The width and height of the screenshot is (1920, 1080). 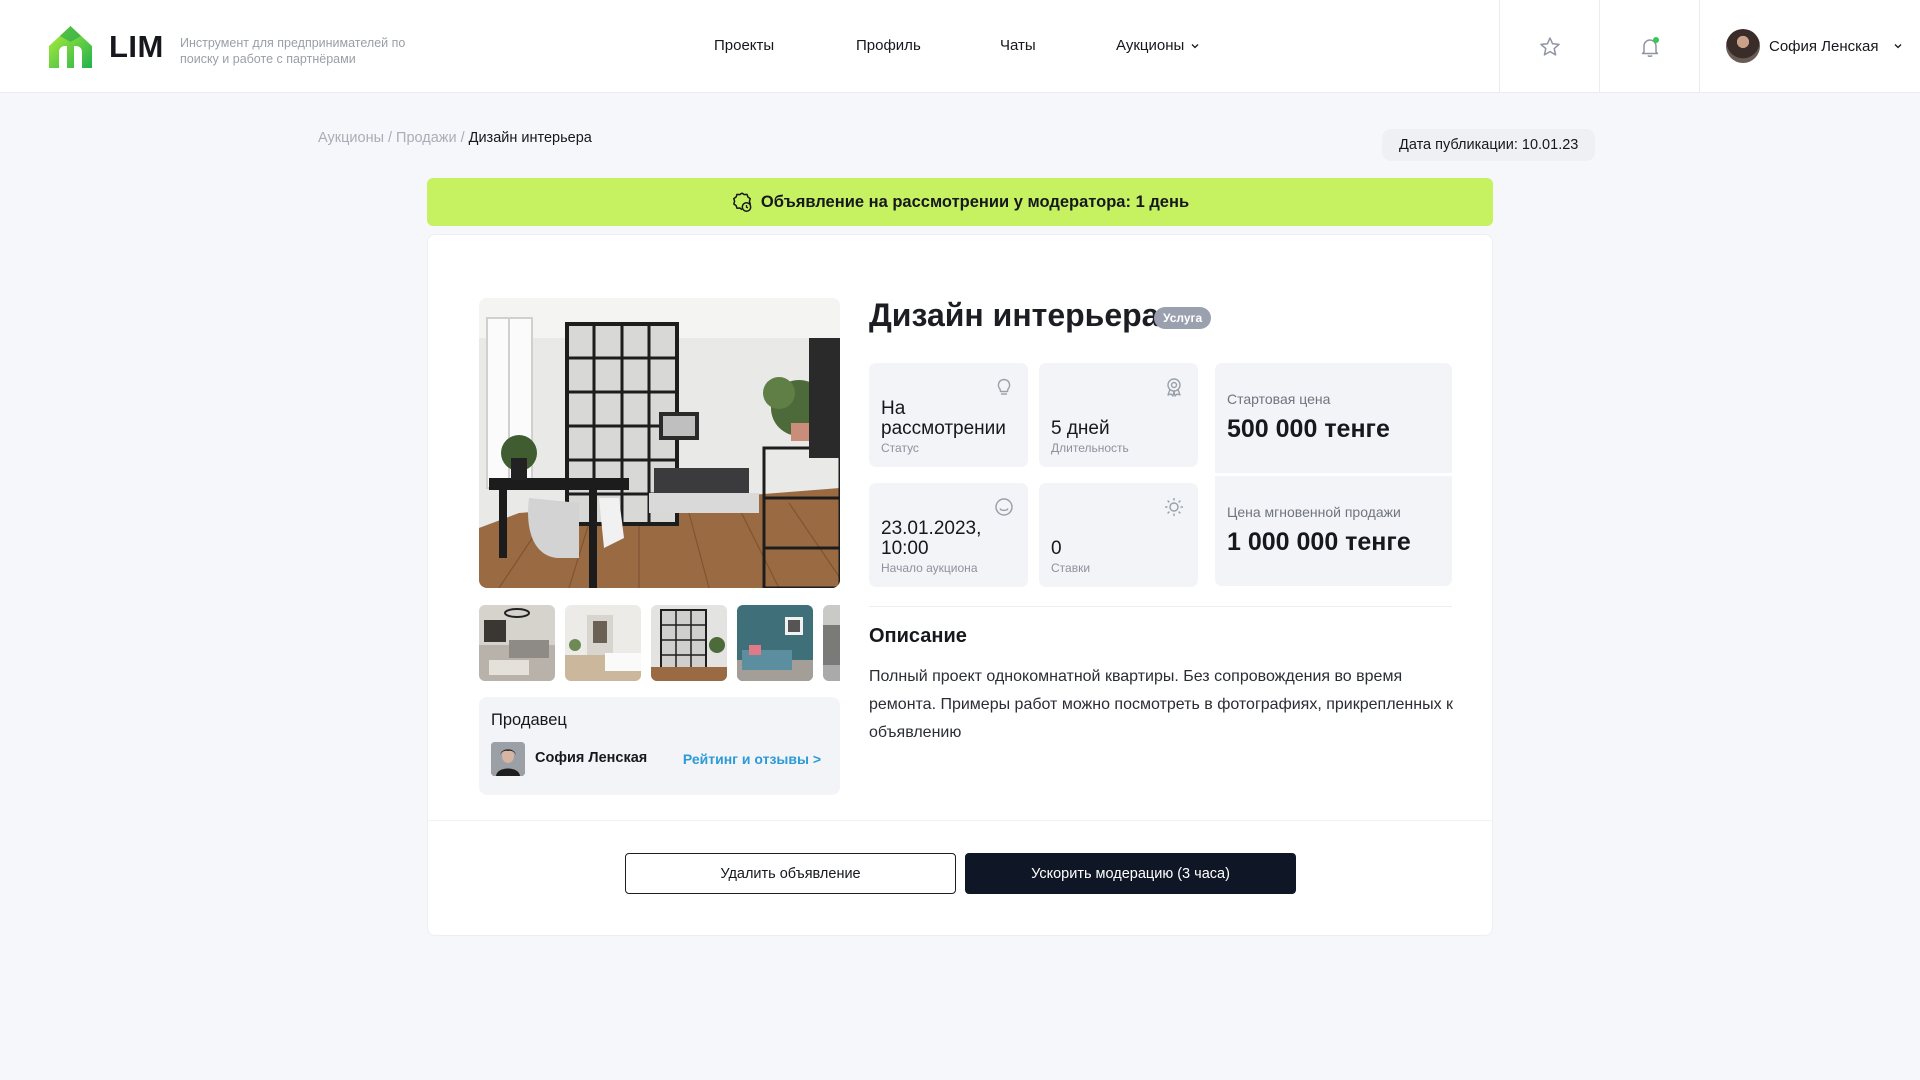 I want to click on partition-thumbnail, so click(x=689, y=643).